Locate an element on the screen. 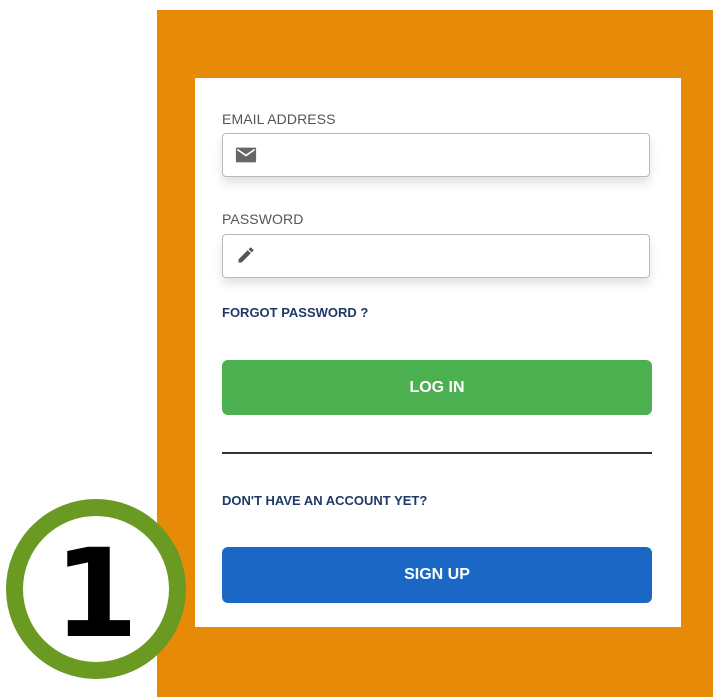 The width and height of the screenshot is (713, 697). forgot-password-link: FORGOT PASSWORD ? is located at coordinates (295, 312).